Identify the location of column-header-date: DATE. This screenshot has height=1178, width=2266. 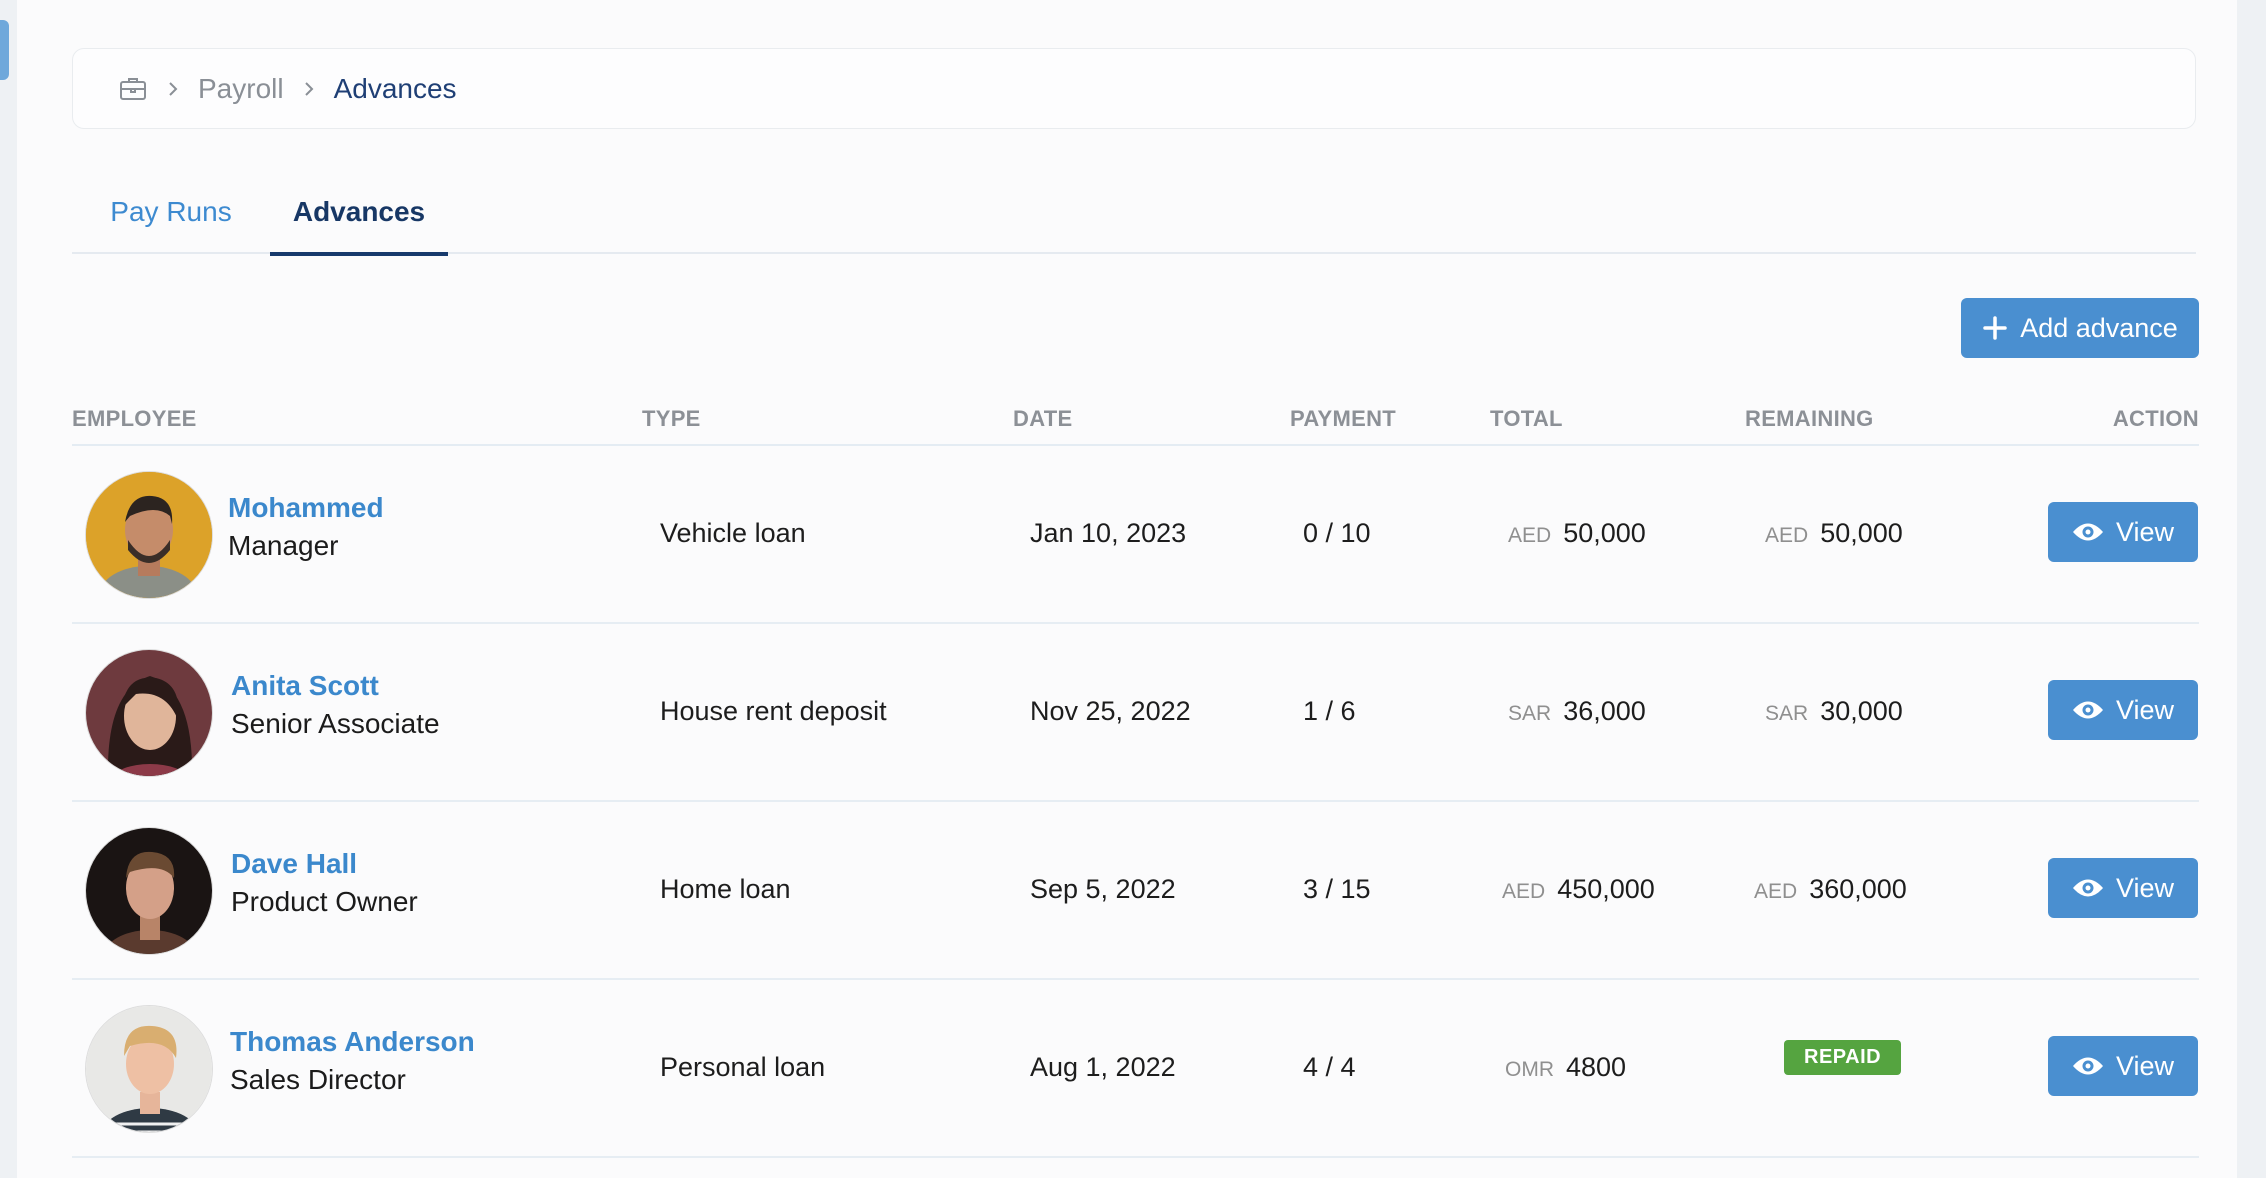
(1043, 418).